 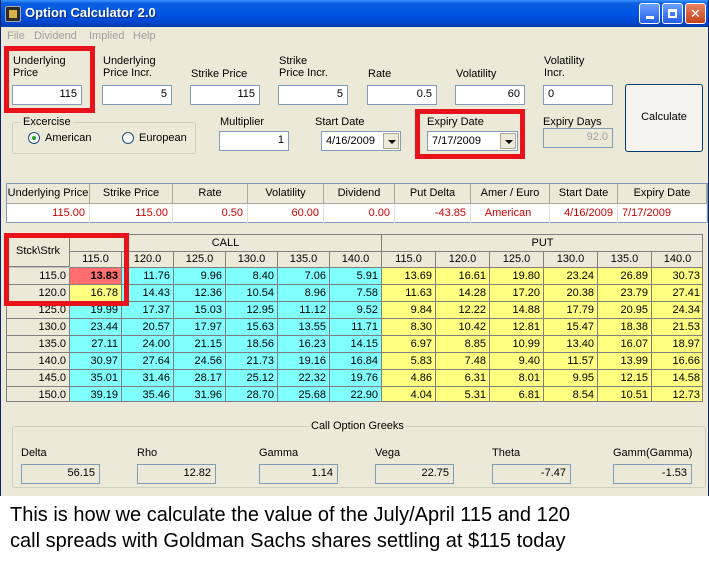 What do you see at coordinates (517, 293) in the screenshot?
I see `put-price-cell: 17.20` at bounding box center [517, 293].